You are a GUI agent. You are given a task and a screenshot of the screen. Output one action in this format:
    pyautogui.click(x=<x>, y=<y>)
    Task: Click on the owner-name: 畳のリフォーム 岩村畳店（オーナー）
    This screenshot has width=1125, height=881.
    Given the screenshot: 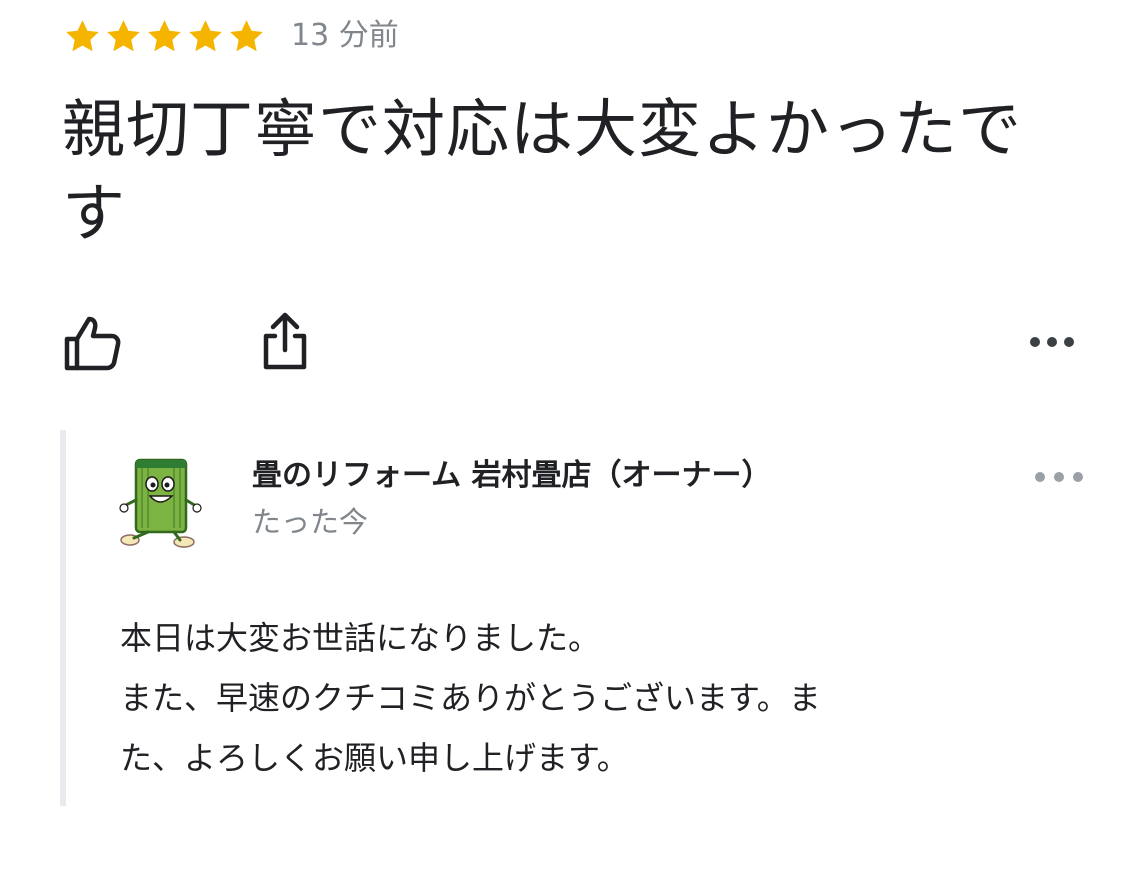 What is the action you would take?
    pyautogui.click(x=512, y=476)
    